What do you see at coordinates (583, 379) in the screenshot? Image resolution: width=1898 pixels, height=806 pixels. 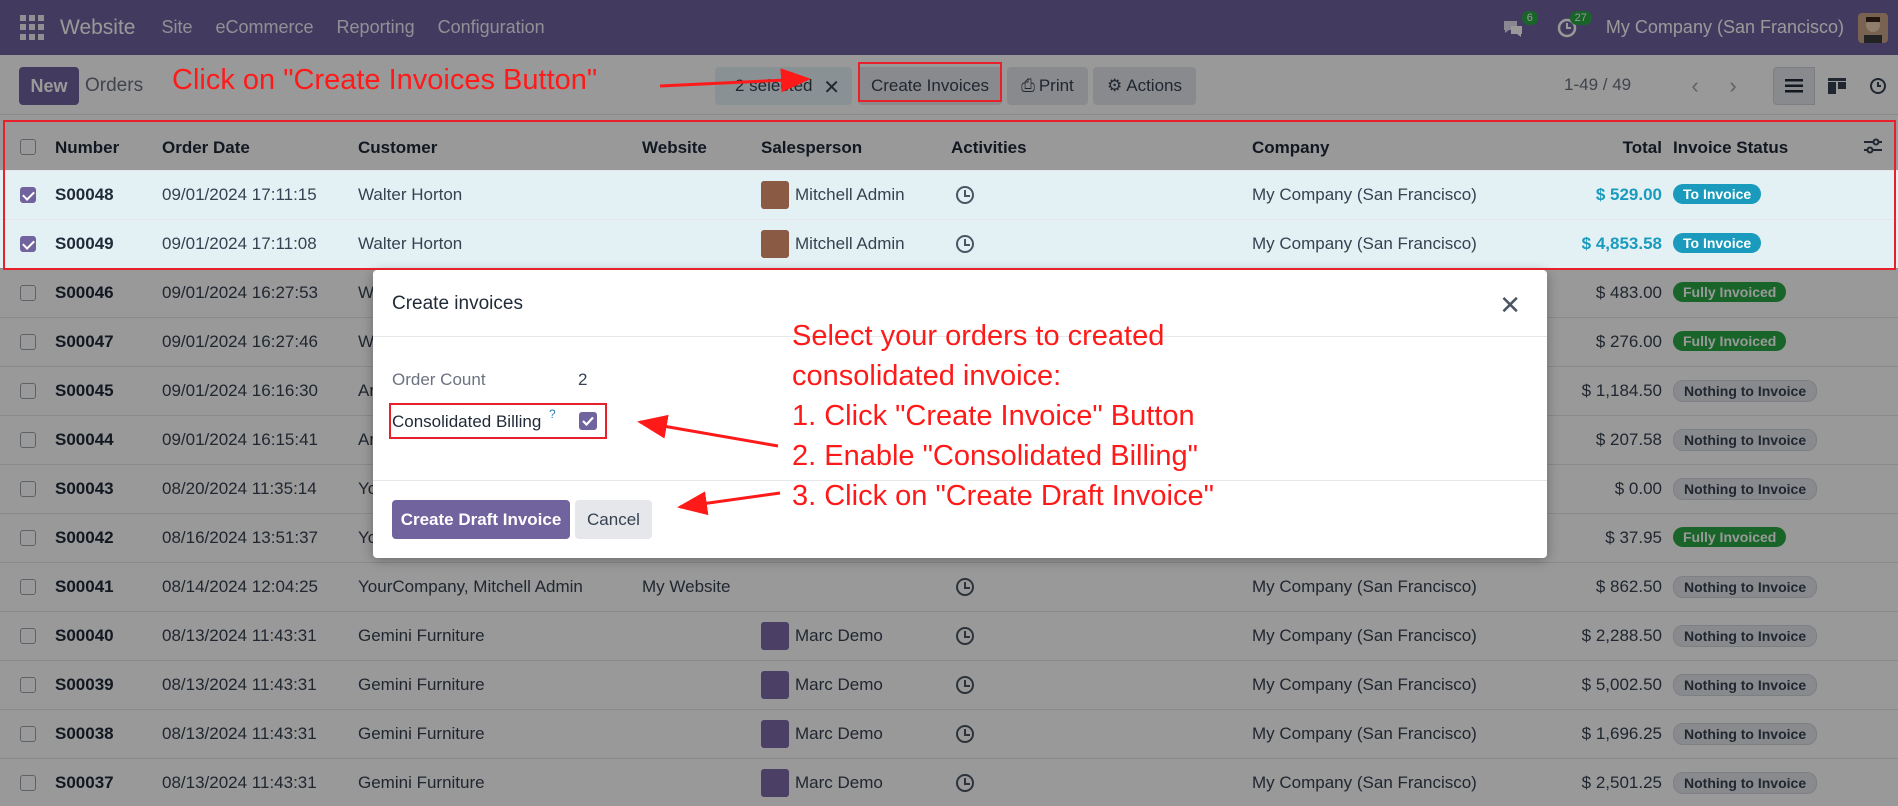 I see `order-count-value: 2` at bounding box center [583, 379].